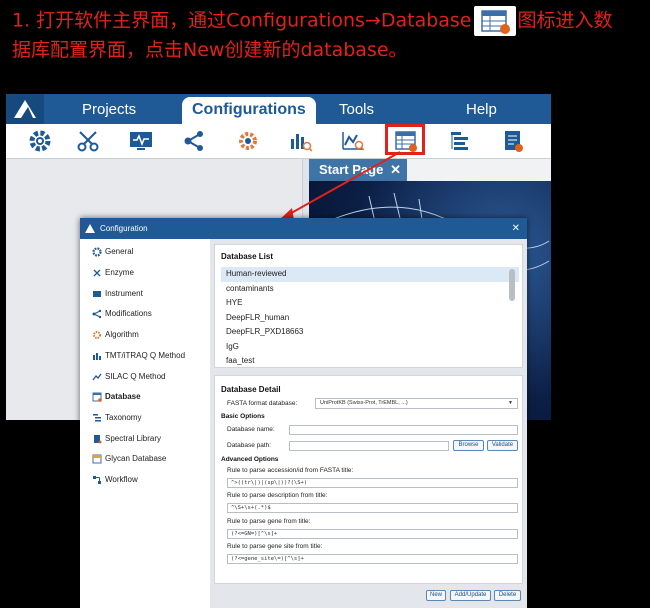 The image size is (650, 608). I want to click on dialog-title: Configuration, so click(124, 228).